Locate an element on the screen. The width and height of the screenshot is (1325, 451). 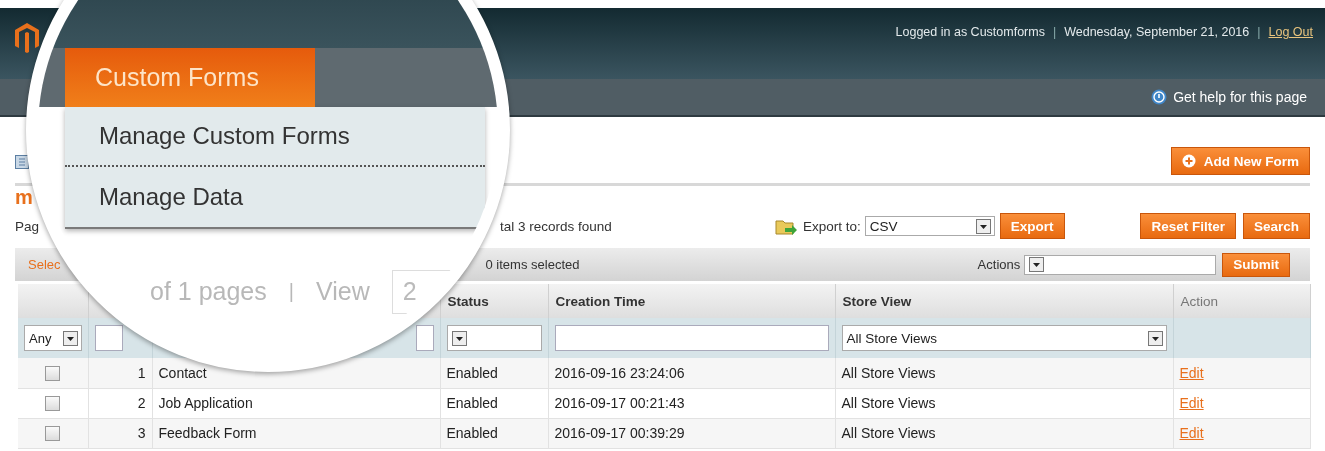
store-view-filter-select: All Store Views is located at coordinates (1004, 338).